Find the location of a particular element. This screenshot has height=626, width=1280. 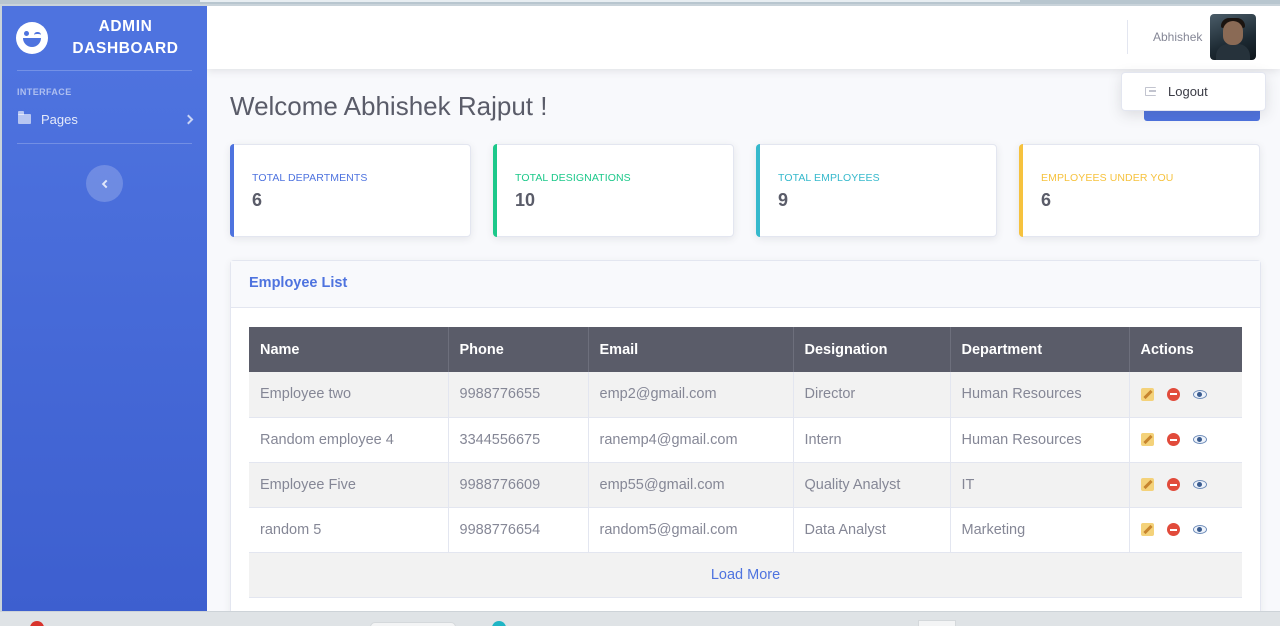

sidebar-heading: INTERFACE is located at coordinates (44, 92).